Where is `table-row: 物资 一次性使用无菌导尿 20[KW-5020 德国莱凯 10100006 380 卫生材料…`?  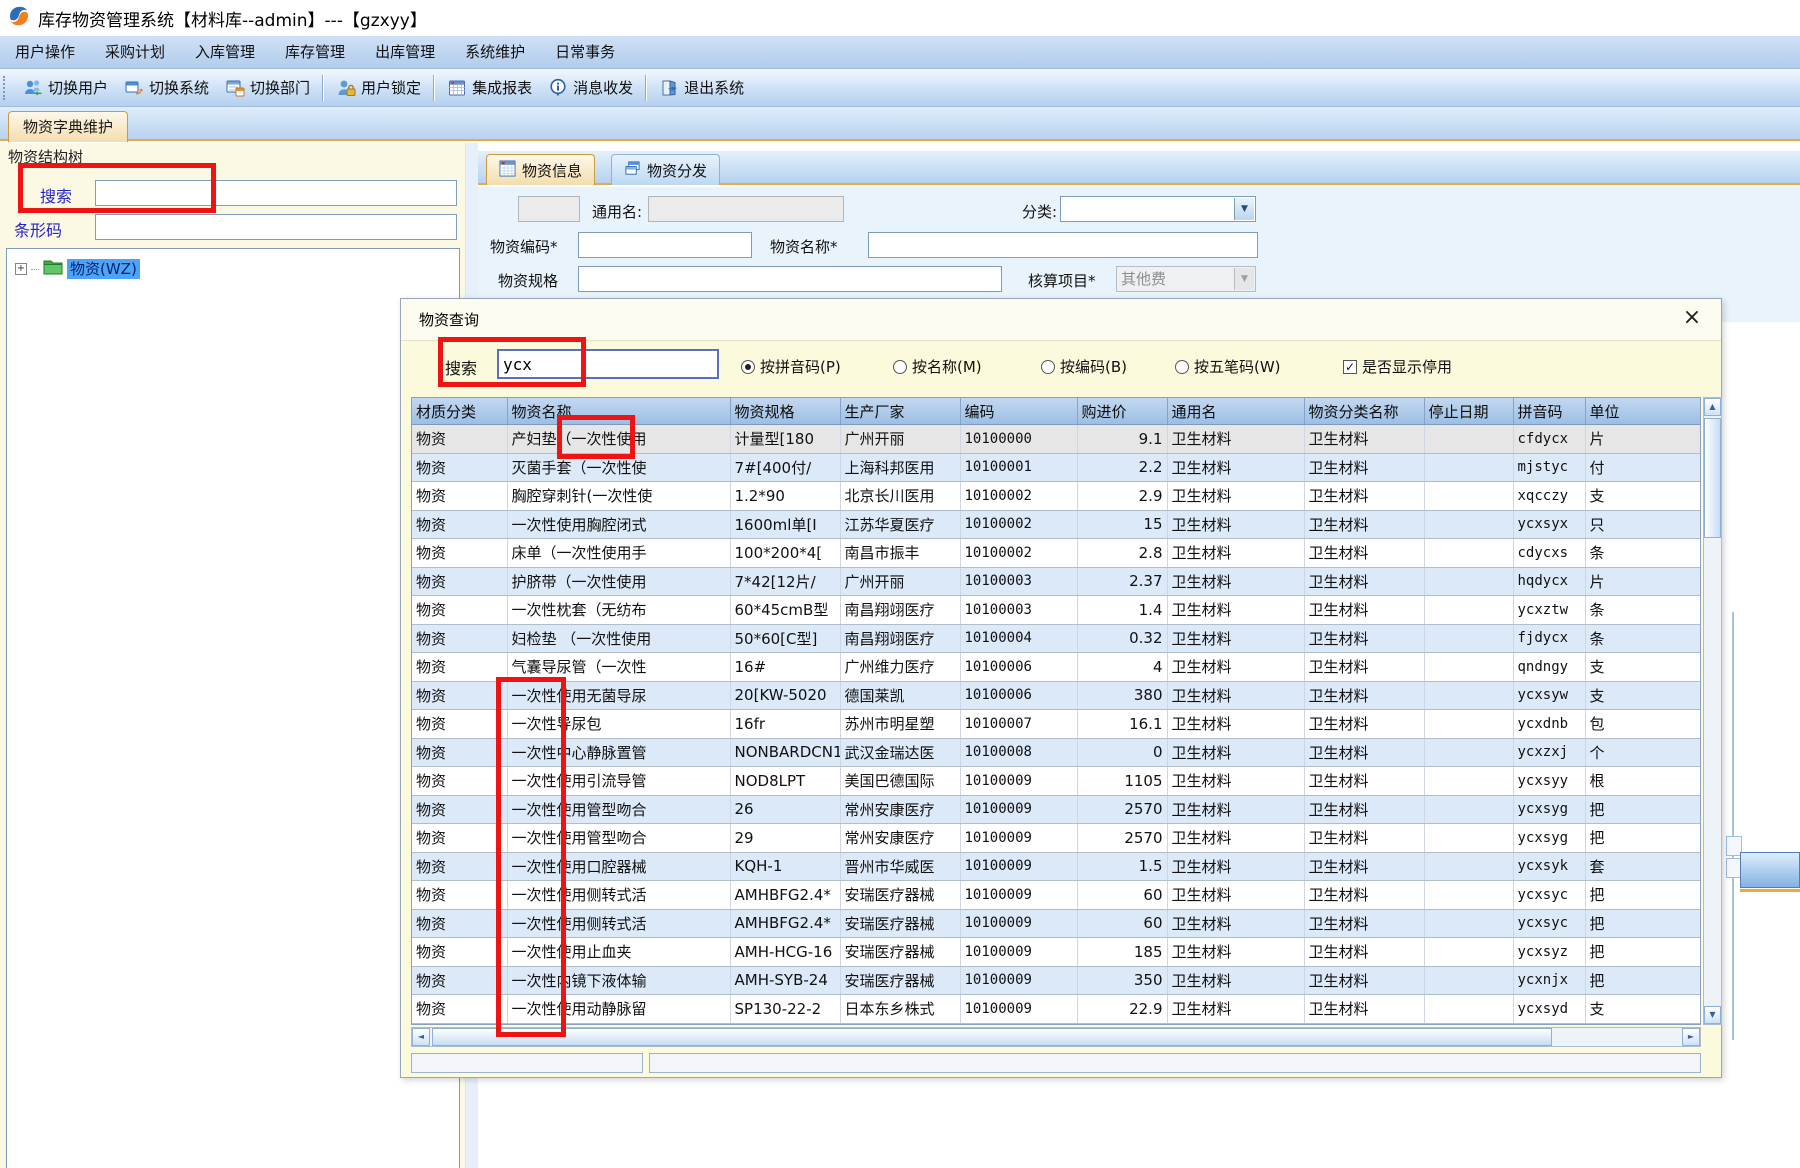 table-row: 物资 一次性使用无菌导尿 20[KW-5020 德国莱凯 10100006 380 卫生材料… is located at coordinates (1056, 695).